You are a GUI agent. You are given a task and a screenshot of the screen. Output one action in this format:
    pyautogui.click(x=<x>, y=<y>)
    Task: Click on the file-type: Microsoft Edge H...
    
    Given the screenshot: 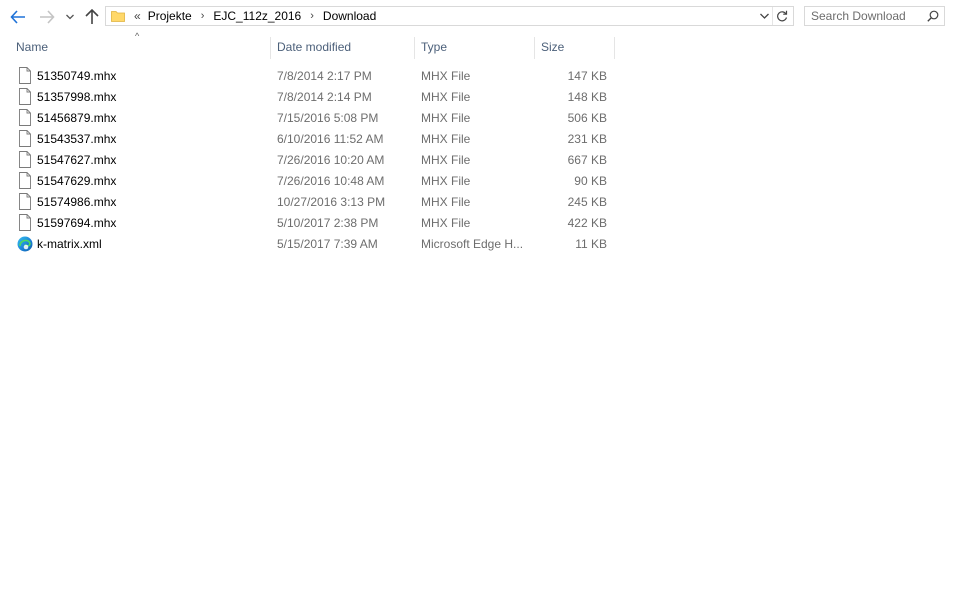 What is the action you would take?
    pyautogui.click(x=472, y=244)
    